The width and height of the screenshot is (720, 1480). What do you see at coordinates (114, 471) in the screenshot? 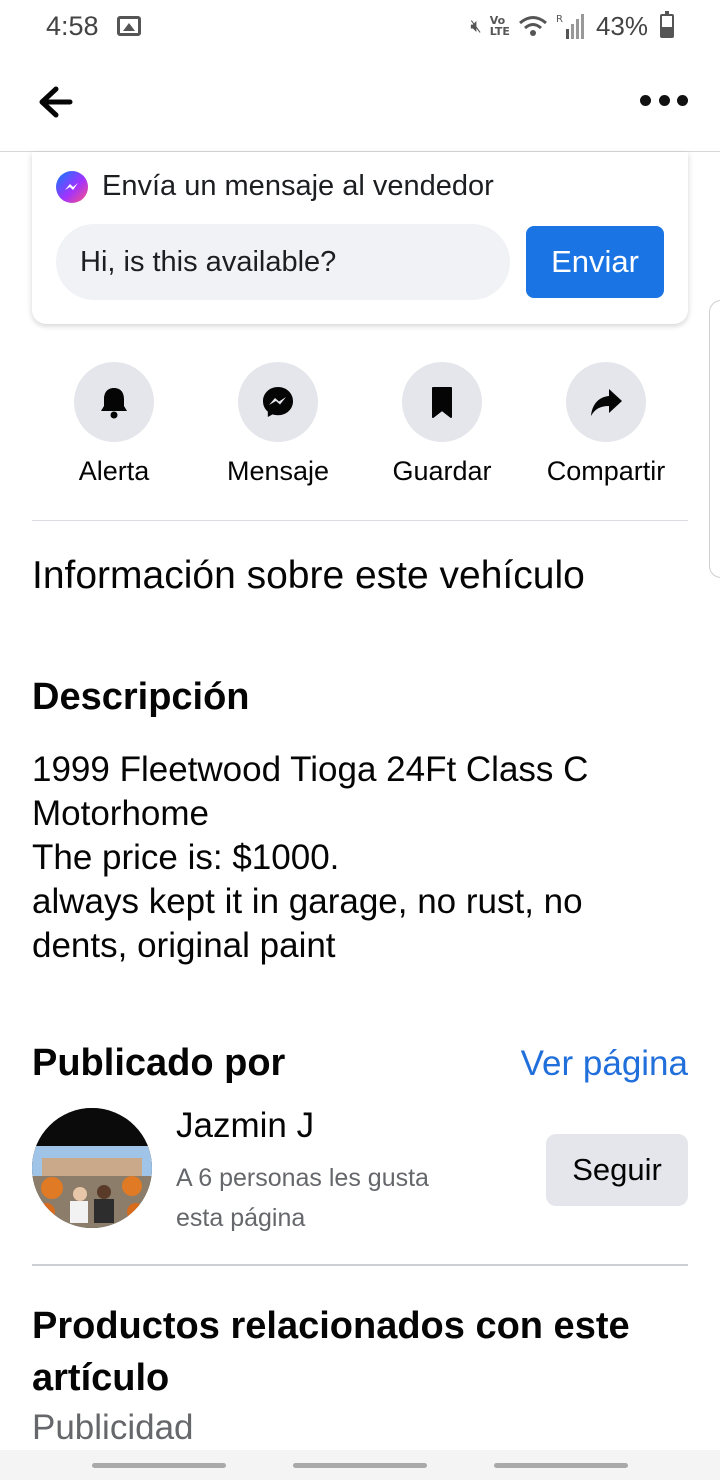
I see `alert-label: Alerta` at bounding box center [114, 471].